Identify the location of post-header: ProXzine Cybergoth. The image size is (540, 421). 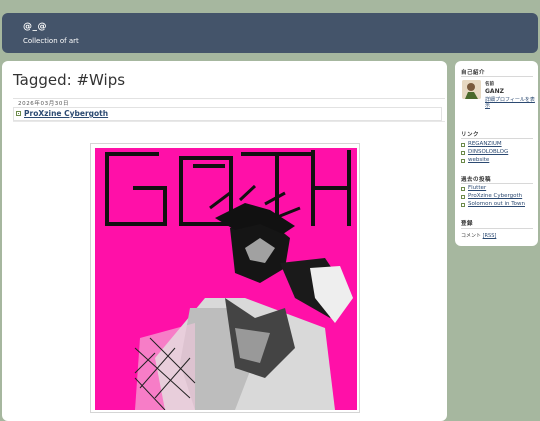
(227, 114).